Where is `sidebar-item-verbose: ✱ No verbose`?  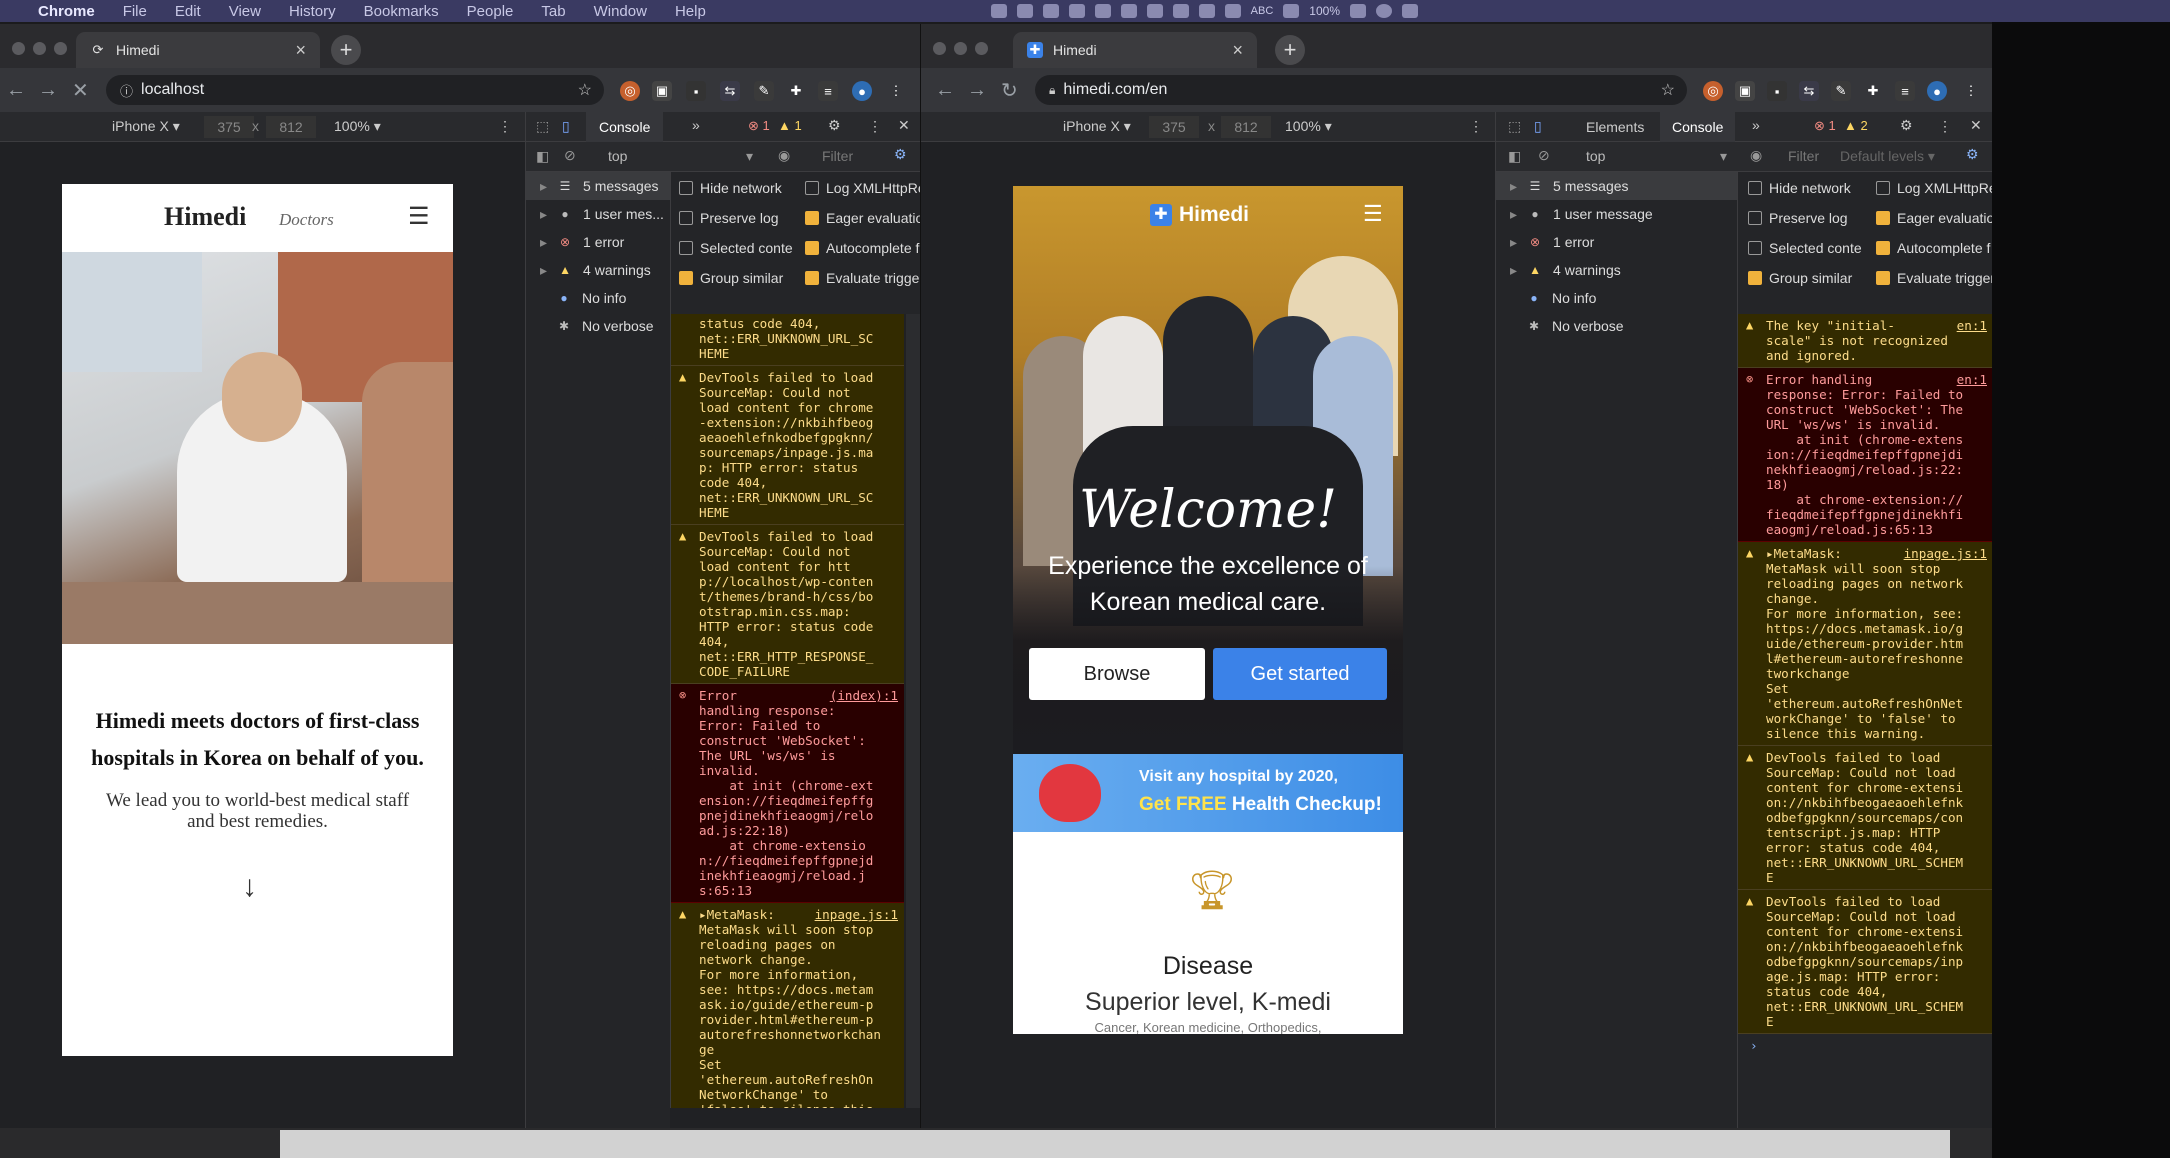
sidebar-item-verbose: ✱ No verbose is located at coordinates (1616, 326).